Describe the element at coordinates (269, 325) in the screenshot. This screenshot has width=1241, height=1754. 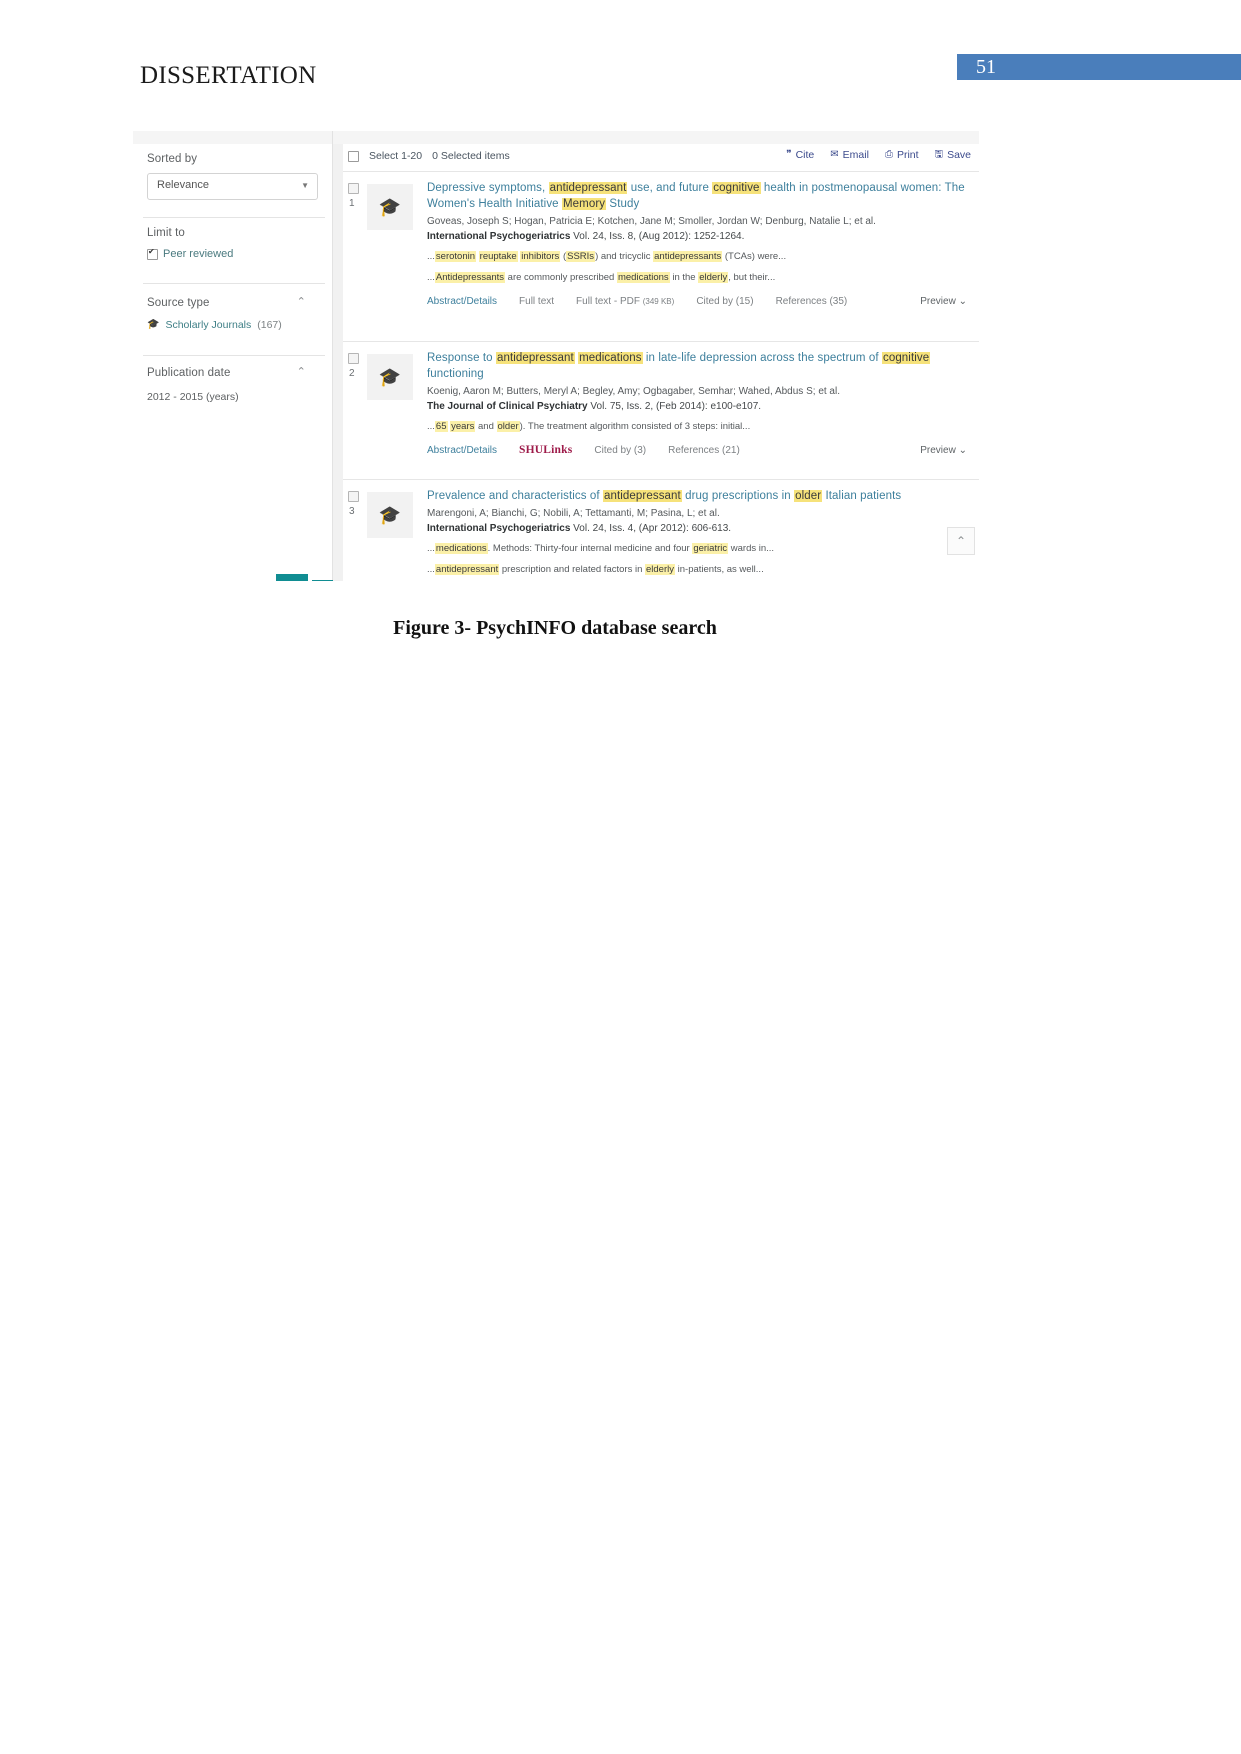
I see `source-type-item-count: (167)` at that location.